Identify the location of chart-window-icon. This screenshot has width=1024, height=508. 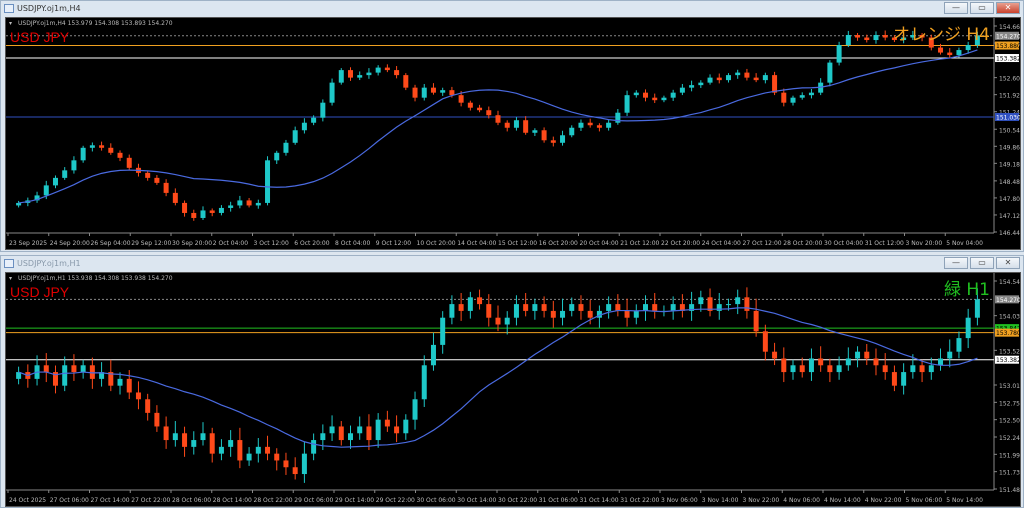
(9, 8).